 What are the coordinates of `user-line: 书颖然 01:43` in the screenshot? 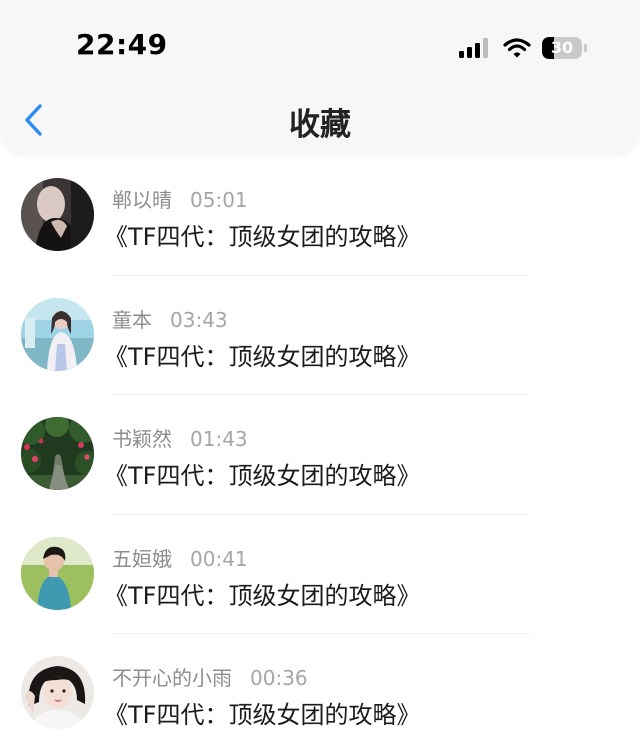 It's located at (180, 437).